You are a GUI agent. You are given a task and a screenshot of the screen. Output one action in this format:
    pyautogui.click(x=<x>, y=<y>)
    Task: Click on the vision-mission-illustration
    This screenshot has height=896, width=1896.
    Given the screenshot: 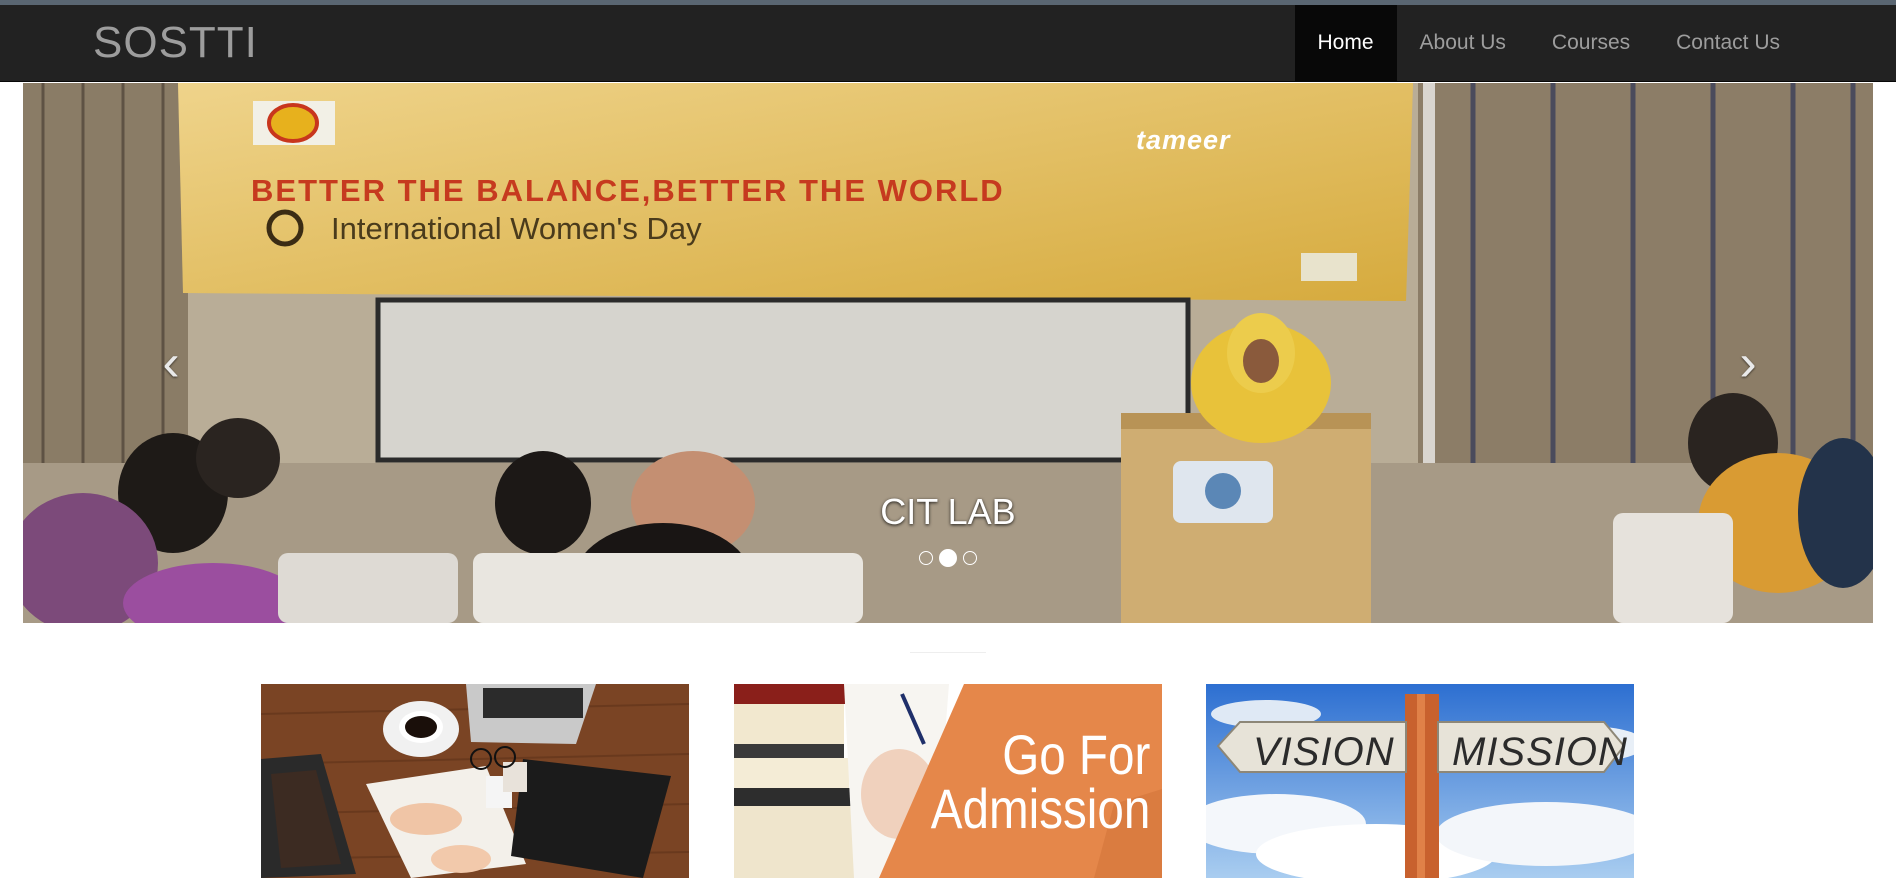 What is the action you would take?
    pyautogui.click(x=1420, y=781)
    